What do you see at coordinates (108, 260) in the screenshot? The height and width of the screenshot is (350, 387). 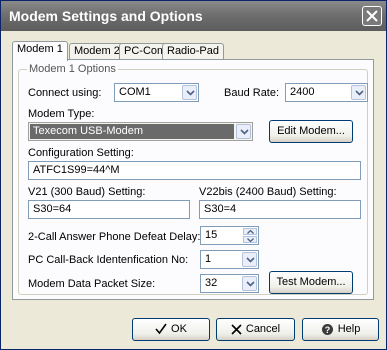 I see `callback-id-label: PC Call-Back Identenfication No:` at bounding box center [108, 260].